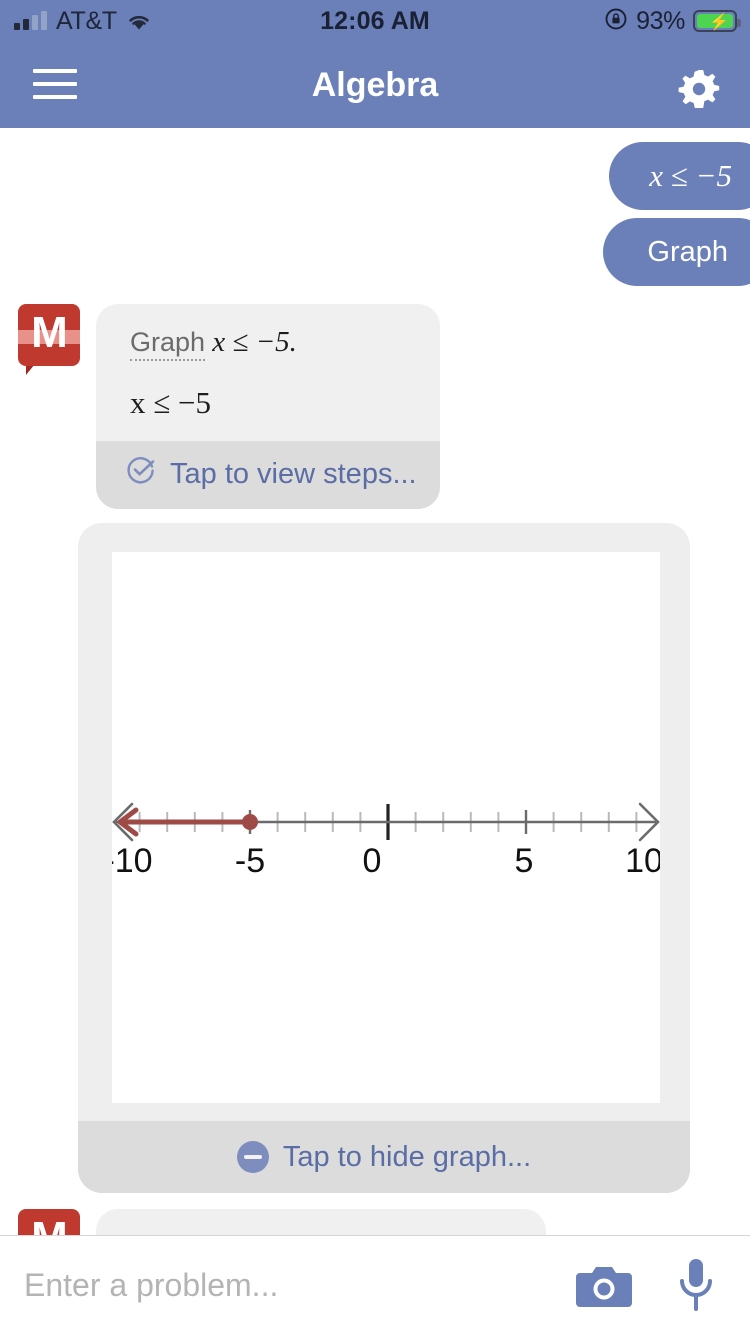  Describe the element at coordinates (699, 89) in the screenshot. I see `gear-icon` at that location.